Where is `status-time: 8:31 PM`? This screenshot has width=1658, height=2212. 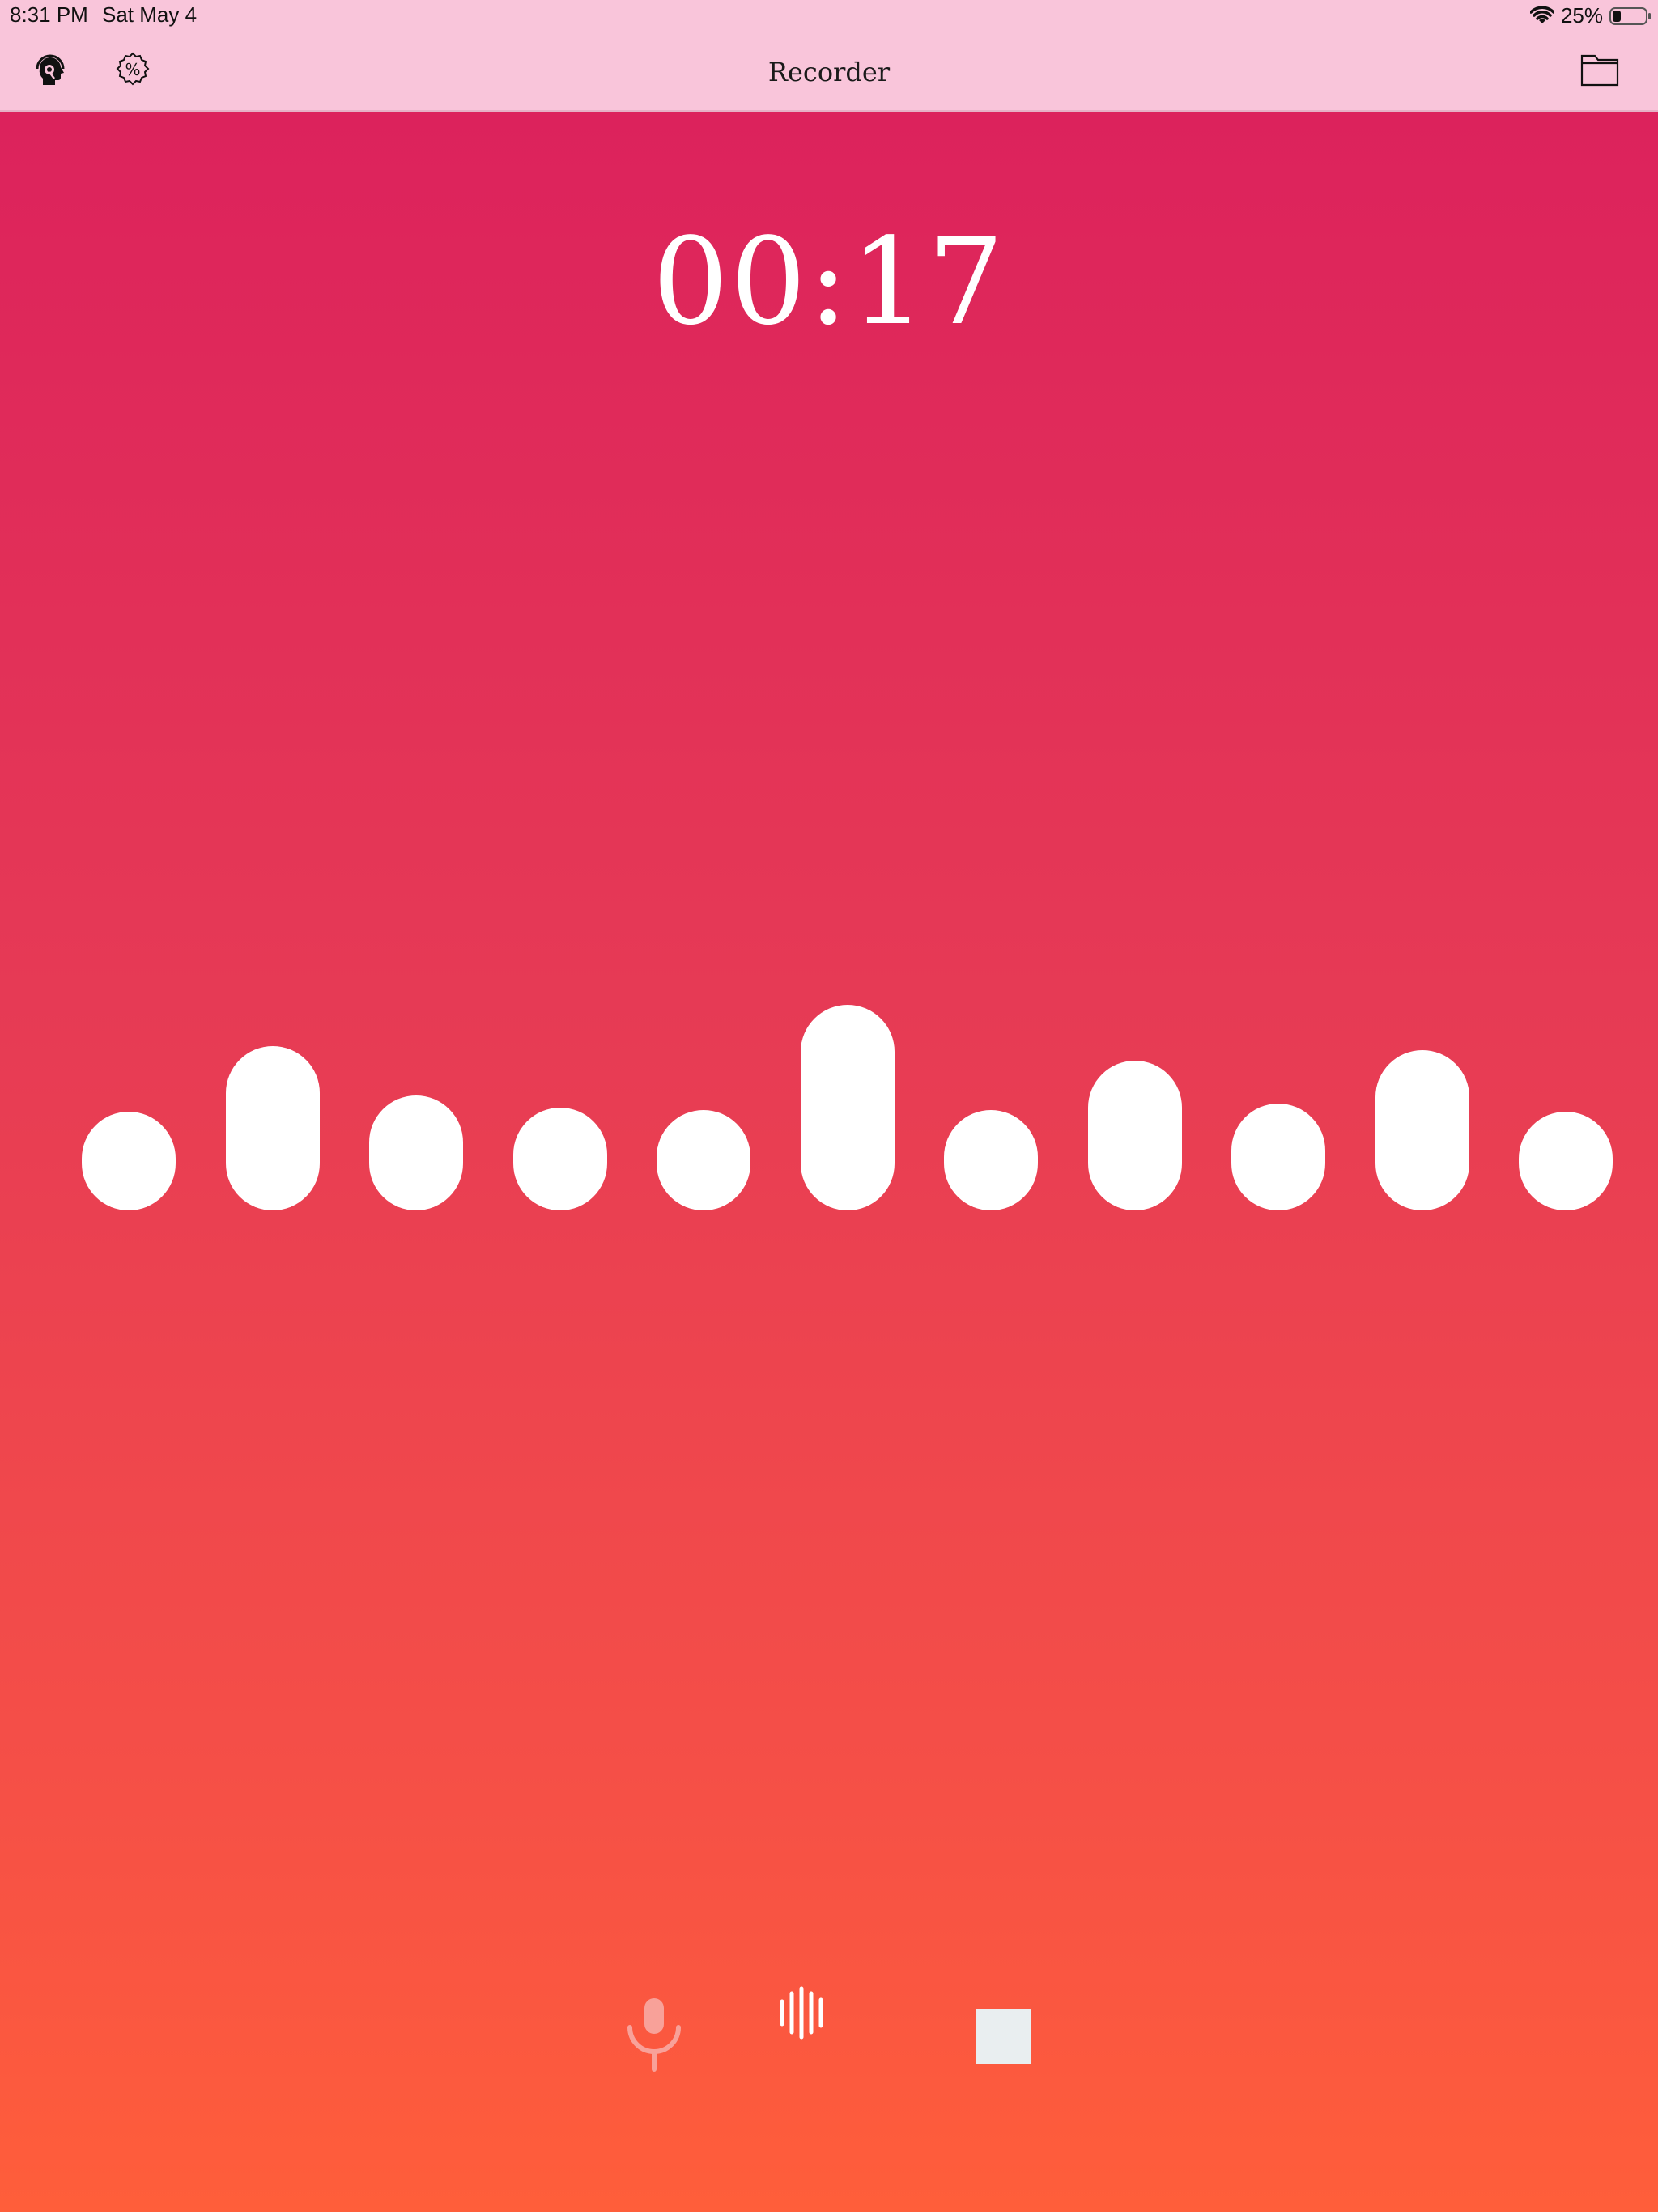
status-time: 8:31 PM is located at coordinates (49, 14).